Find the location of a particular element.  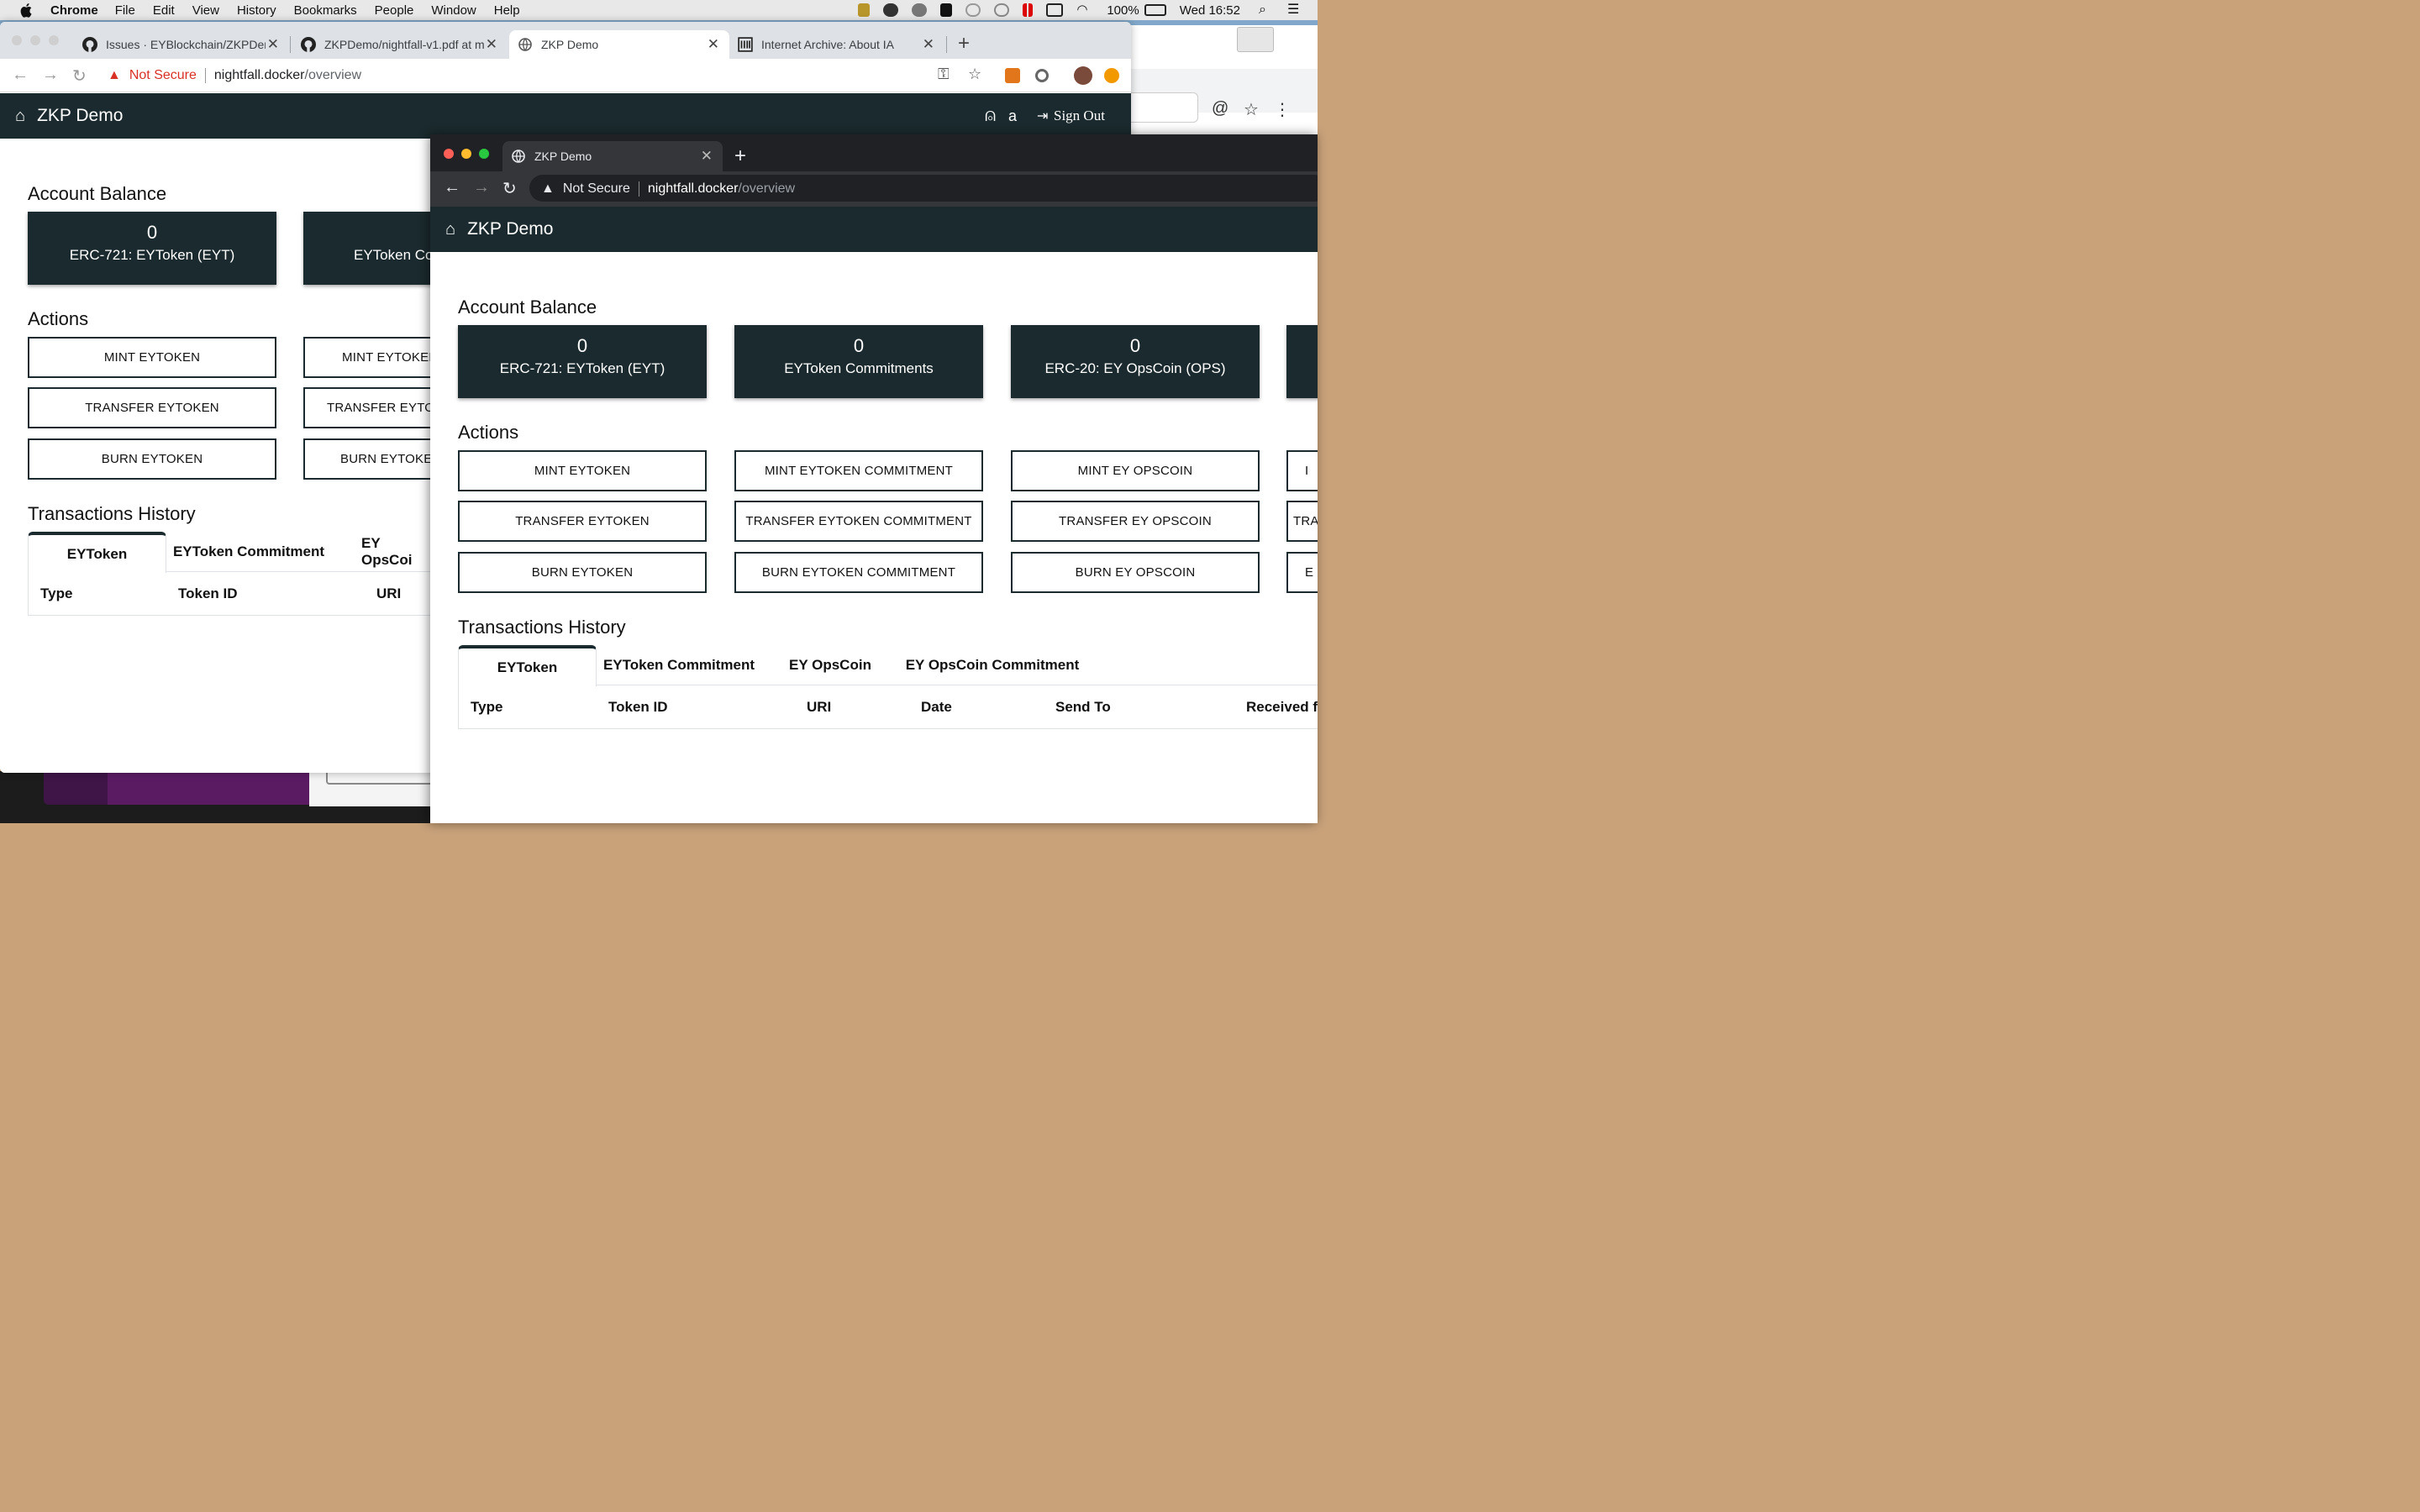

battery-icon is located at coordinates (1155, 10).